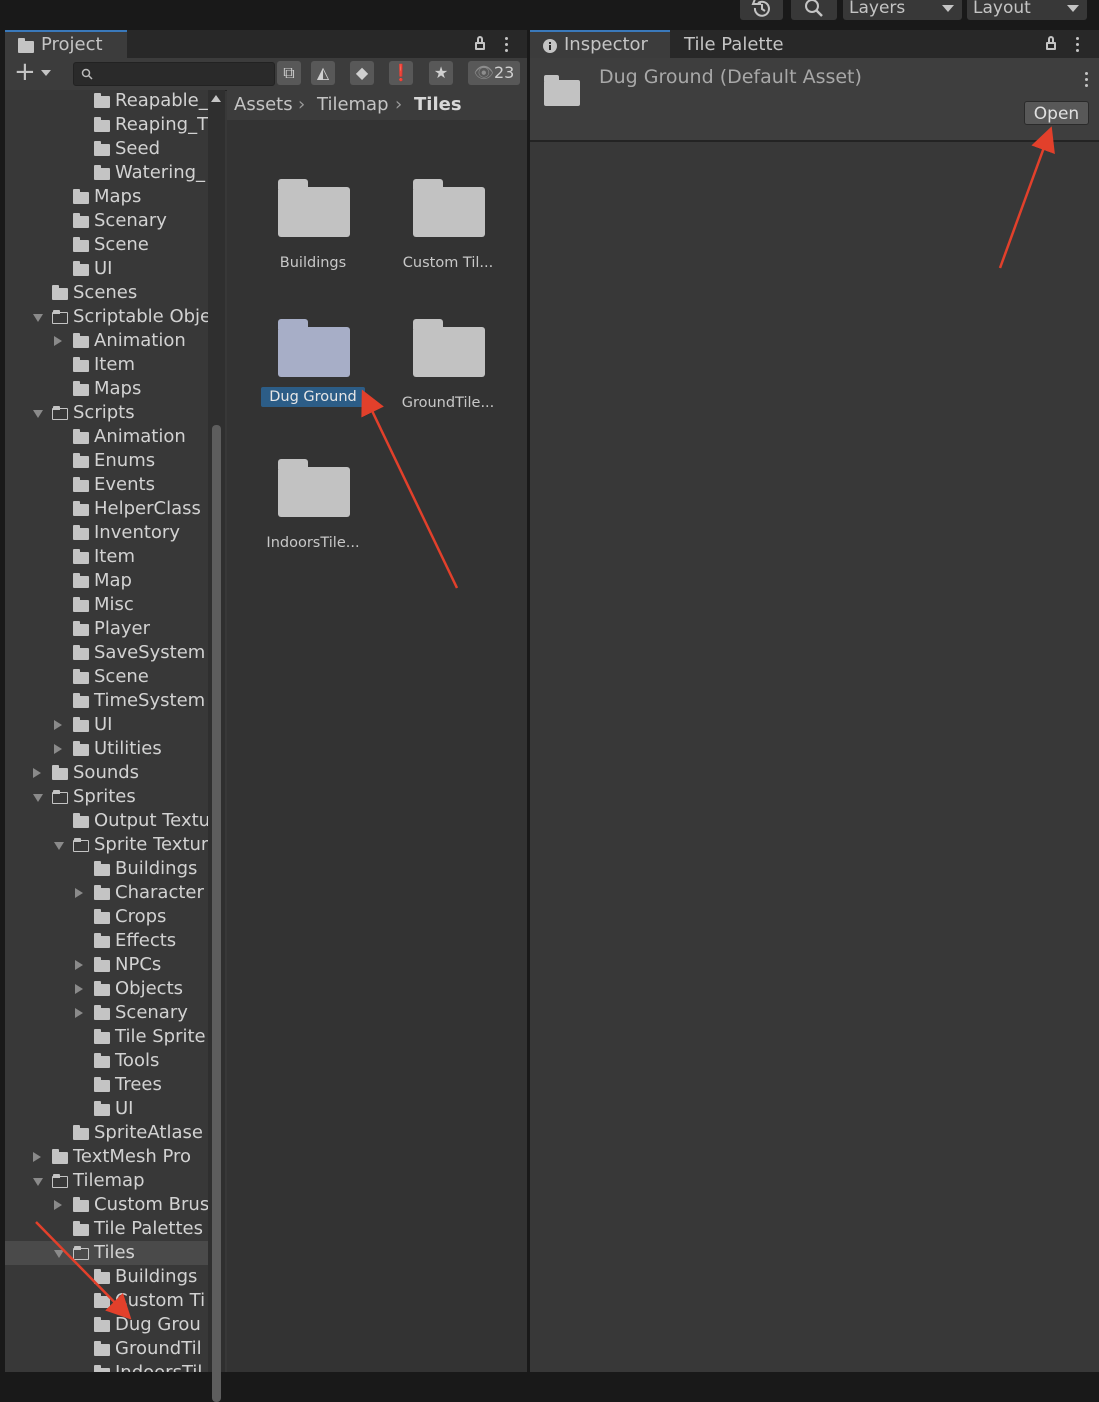  I want to click on search-button, so click(814, 10).